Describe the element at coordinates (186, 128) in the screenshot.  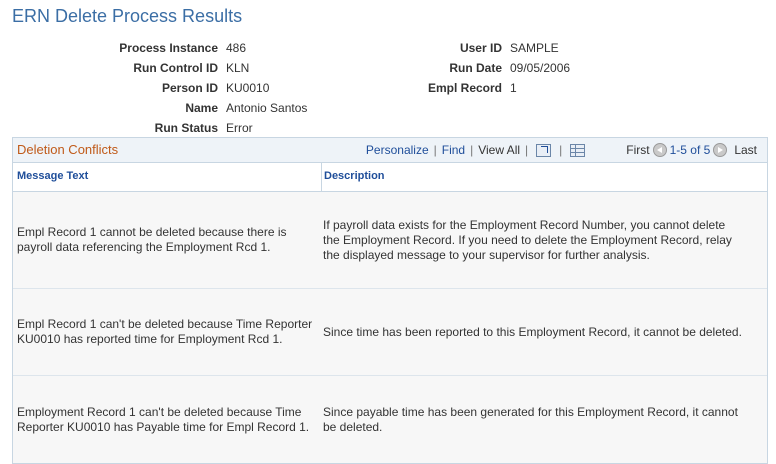
I see `field-label: Run Status` at that location.